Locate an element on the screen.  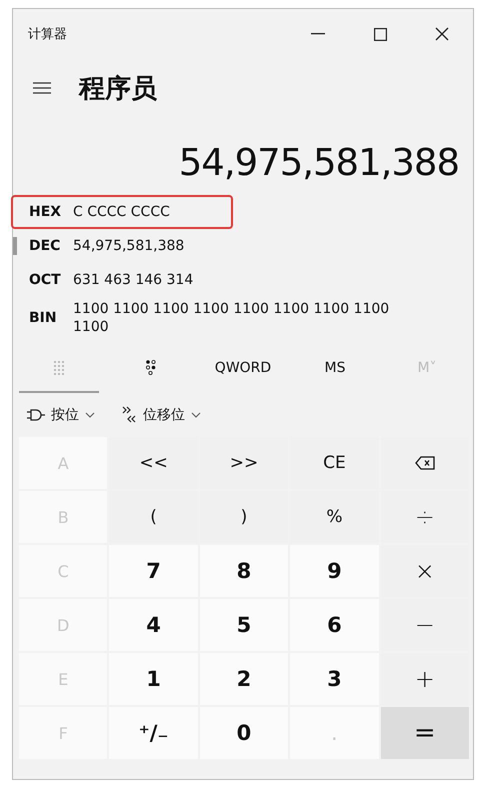
logic-gate-icon is located at coordinates (36, 415).